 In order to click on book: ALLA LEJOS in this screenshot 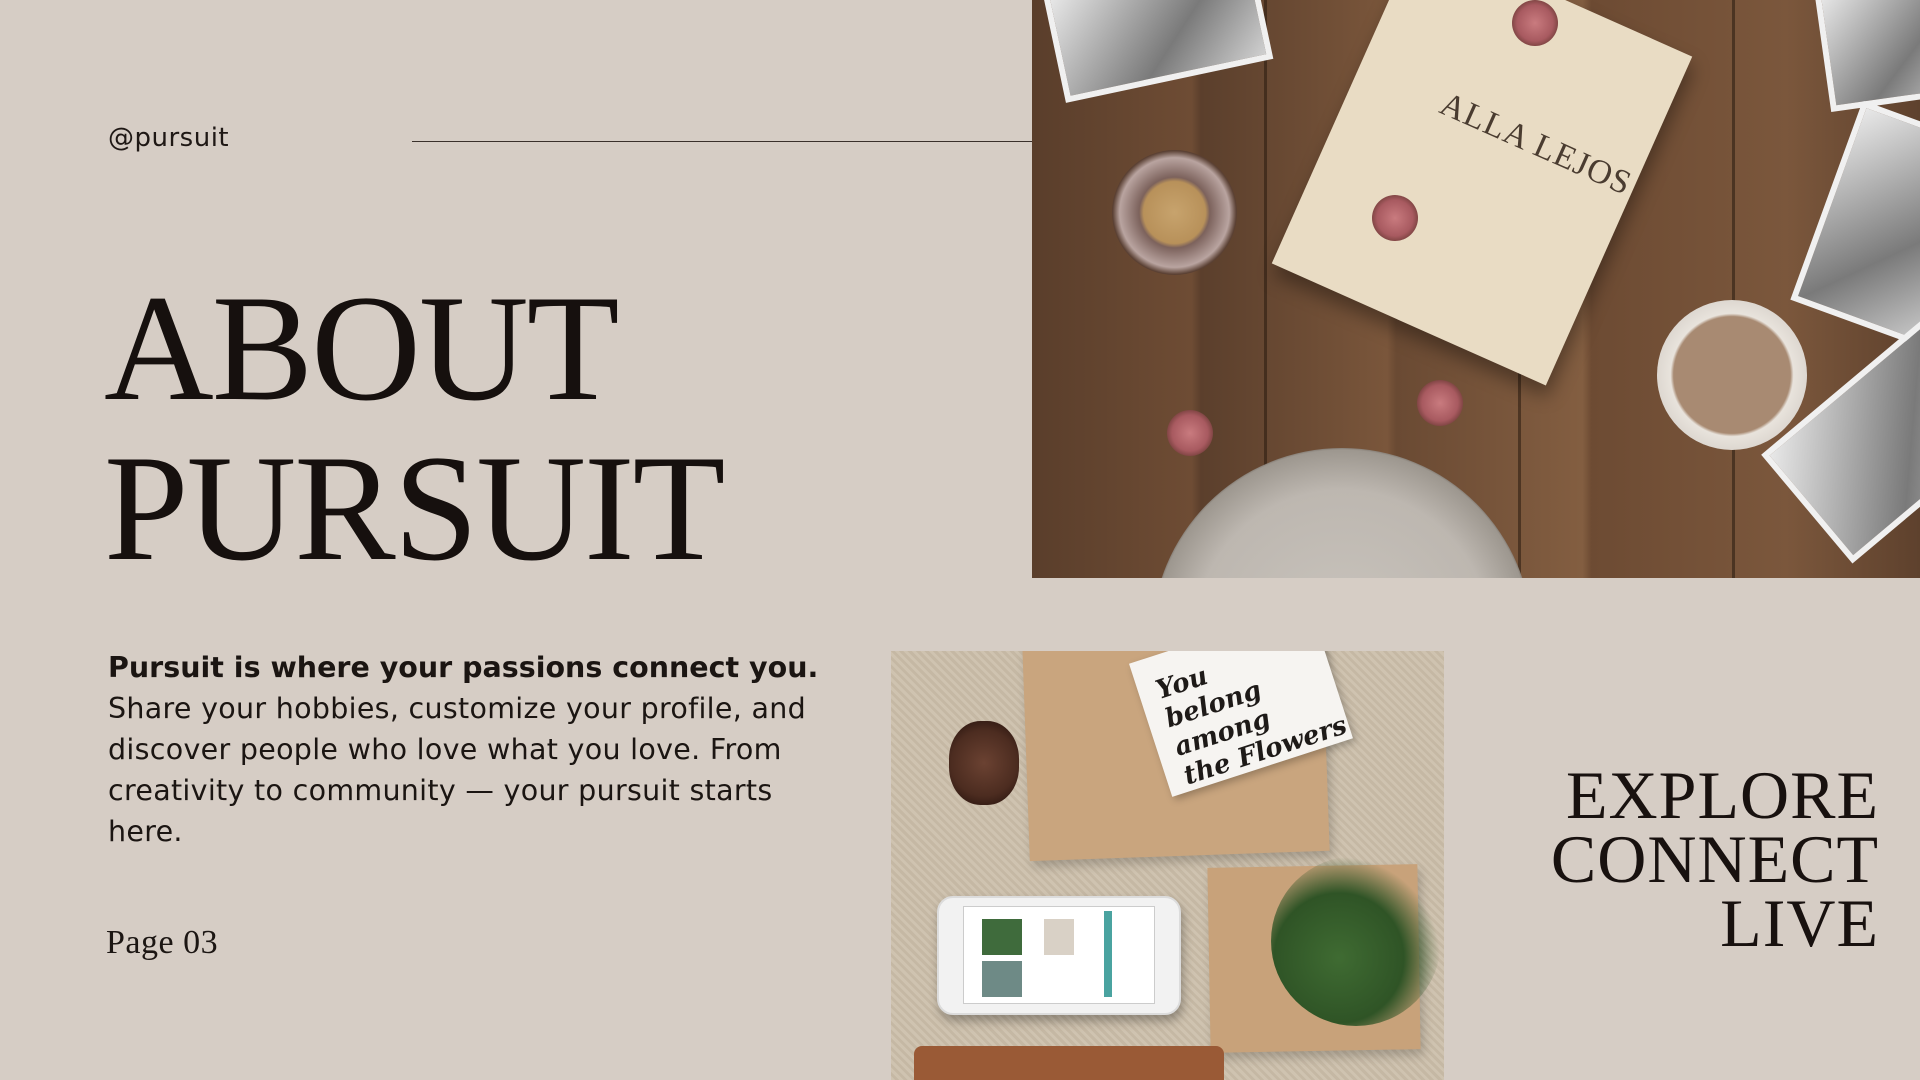, I will do `click(1482, 193)`.